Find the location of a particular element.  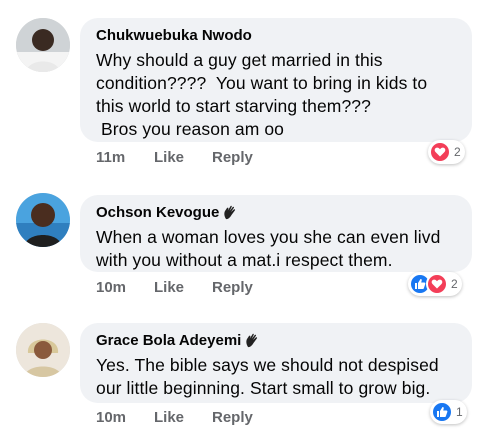

comment-author: Grace Bola Adeyemi is located at coordinates (277, 340).